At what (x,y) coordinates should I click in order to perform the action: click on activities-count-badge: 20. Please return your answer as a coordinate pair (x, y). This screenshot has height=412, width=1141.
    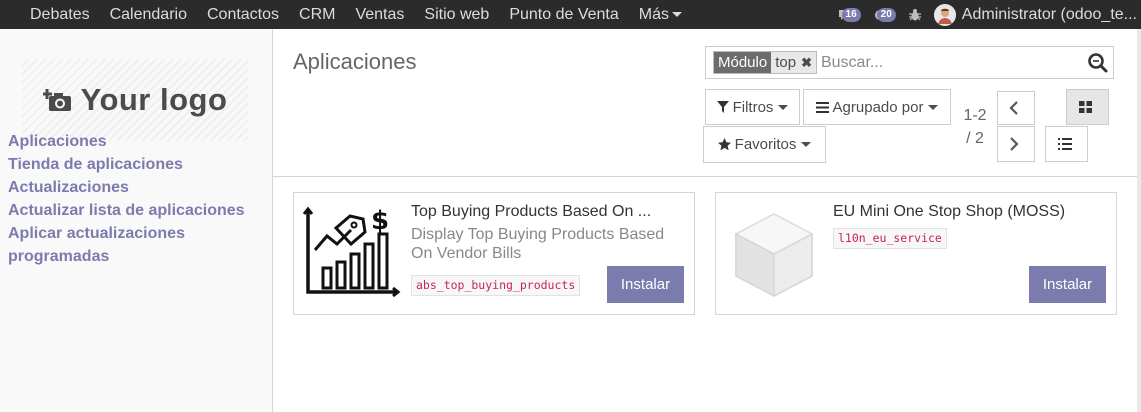
    Looking at the image, I should click on (886, 14).